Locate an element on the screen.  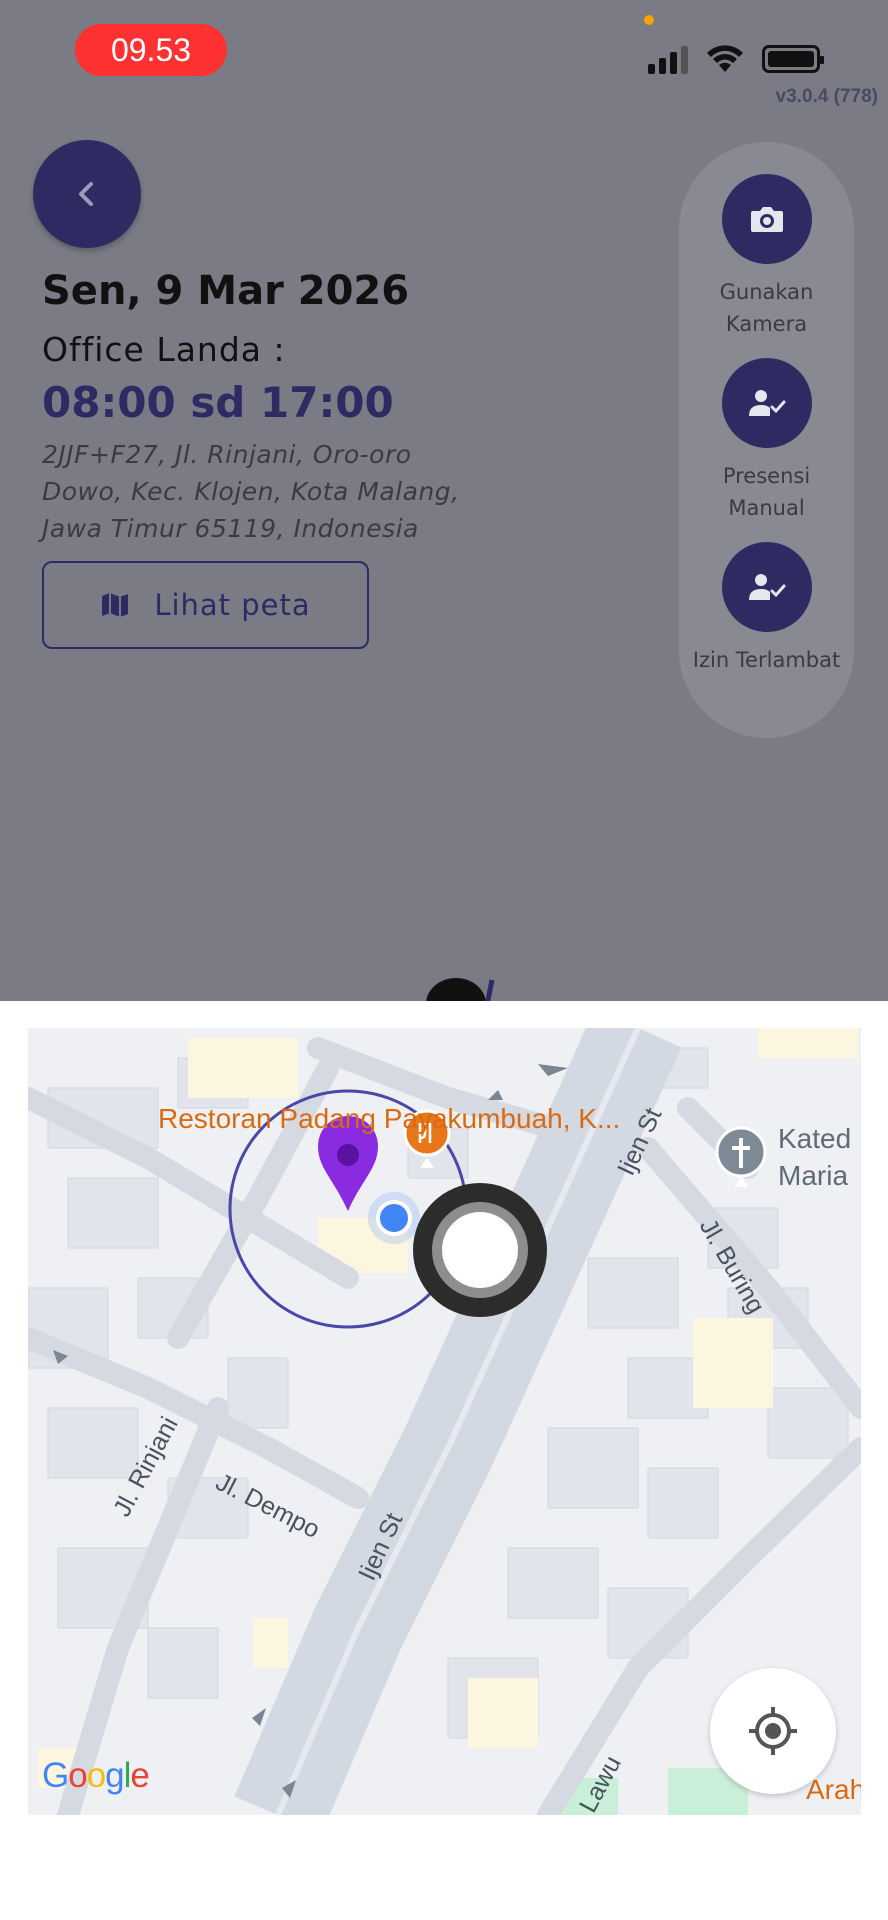
battery-icon is located at coordinates (793, 59).